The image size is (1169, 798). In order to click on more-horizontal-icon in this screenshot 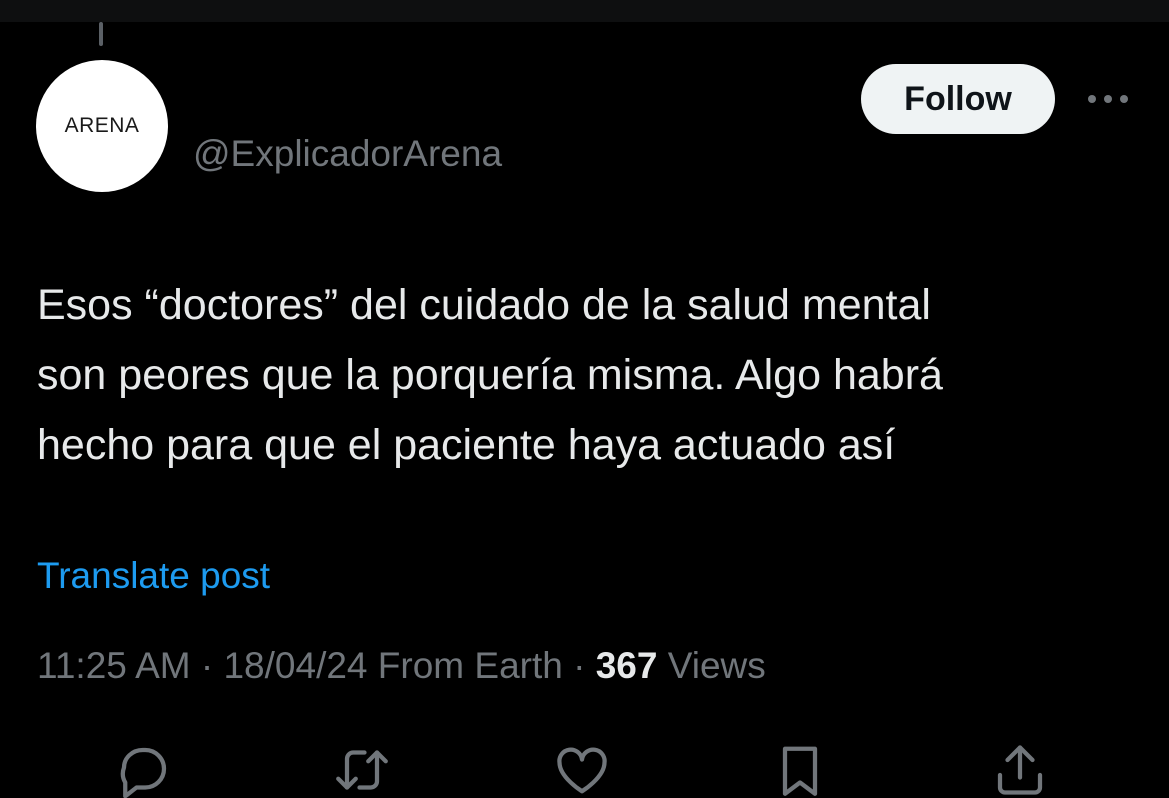, I will do `click(1108, 99)`.